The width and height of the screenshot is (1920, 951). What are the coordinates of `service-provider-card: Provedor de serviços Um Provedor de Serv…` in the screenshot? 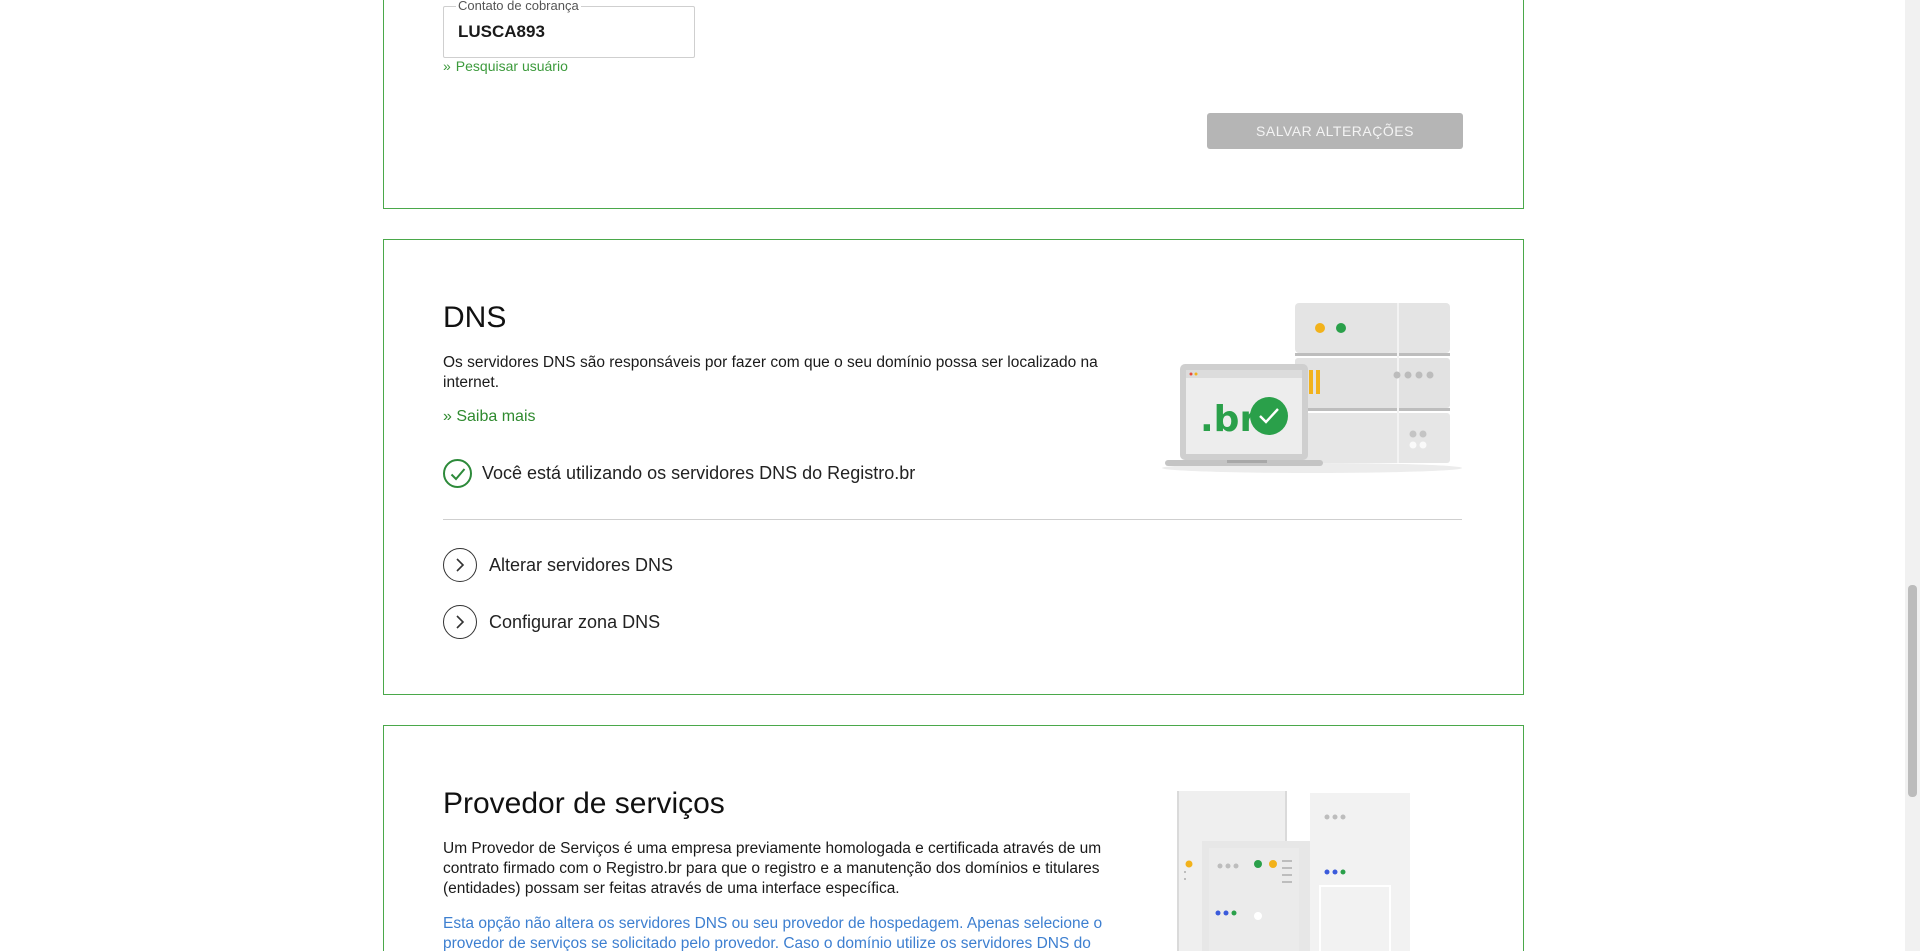 It's located at (953, 838).